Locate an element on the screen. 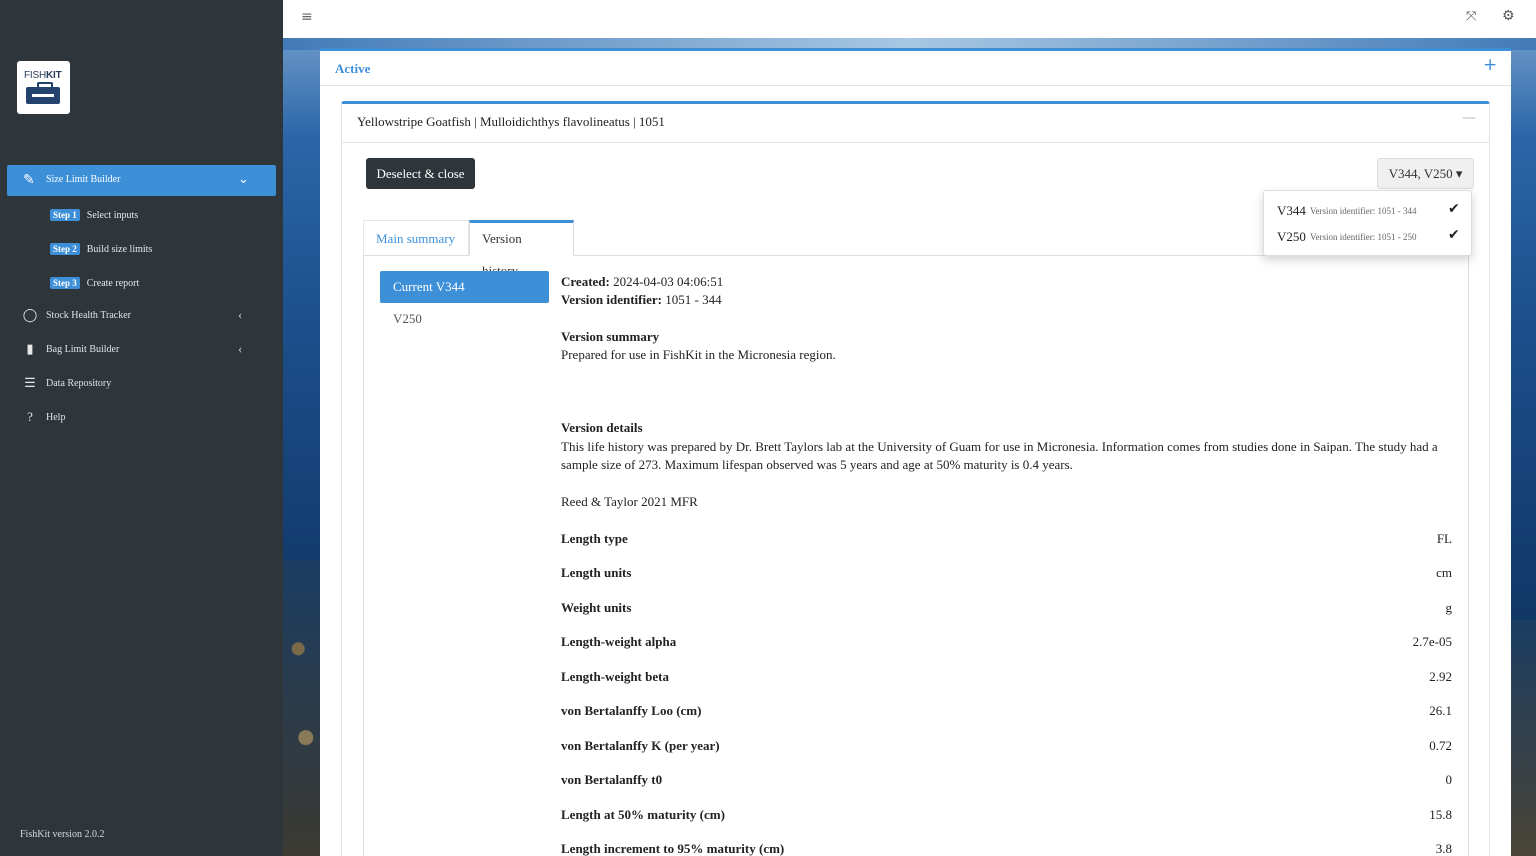 The height and width of the screenshot is (856, 1536). option-identifier: Version identifier: 1051 - 344 is located at coordinates (1363, 211).